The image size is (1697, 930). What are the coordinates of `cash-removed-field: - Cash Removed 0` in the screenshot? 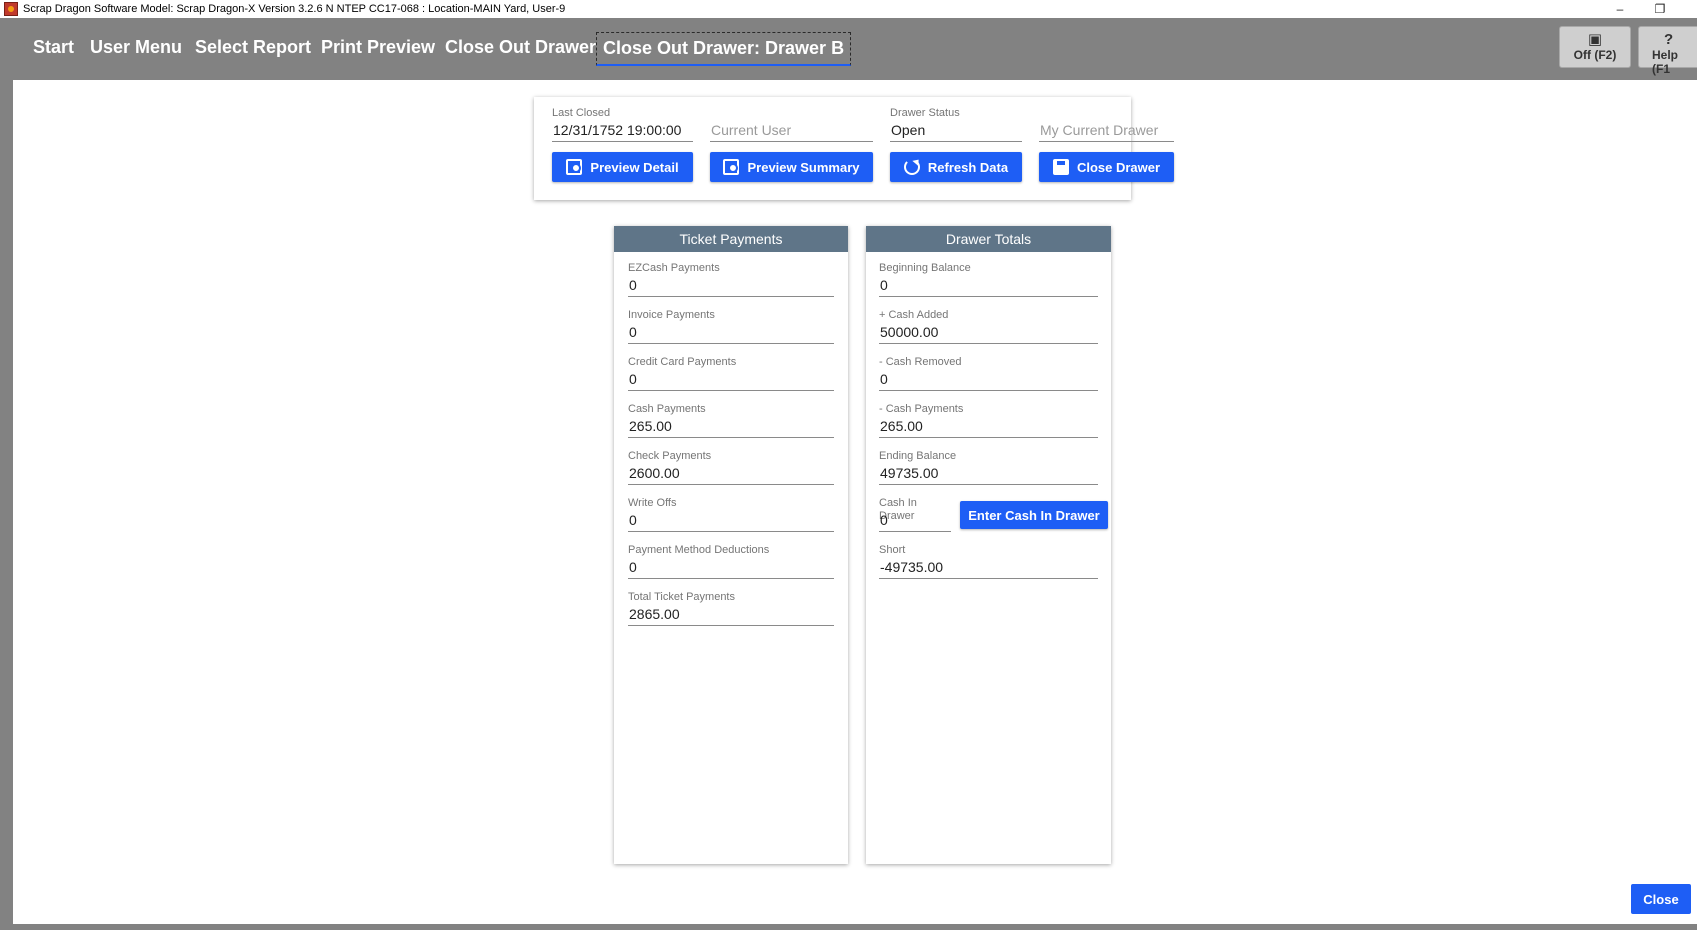 It's located at (988, 373).